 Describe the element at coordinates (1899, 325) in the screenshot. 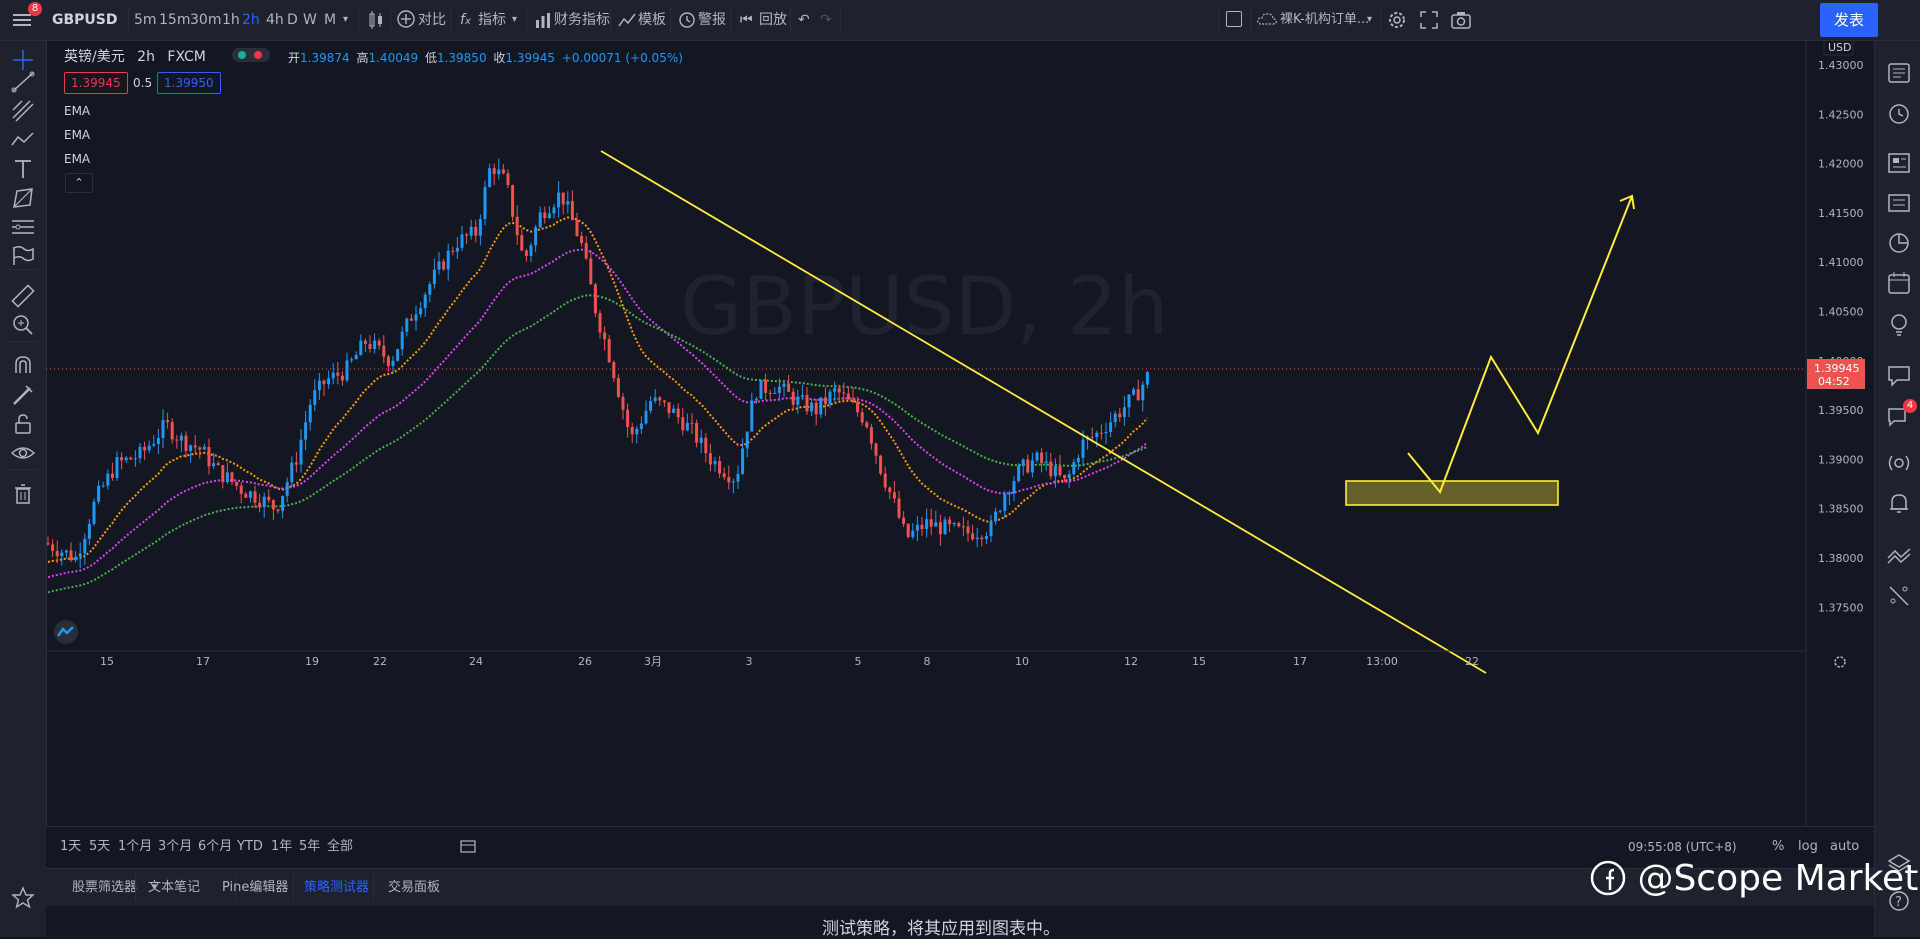

I see `ideas-lightbulb-icon` at that location.